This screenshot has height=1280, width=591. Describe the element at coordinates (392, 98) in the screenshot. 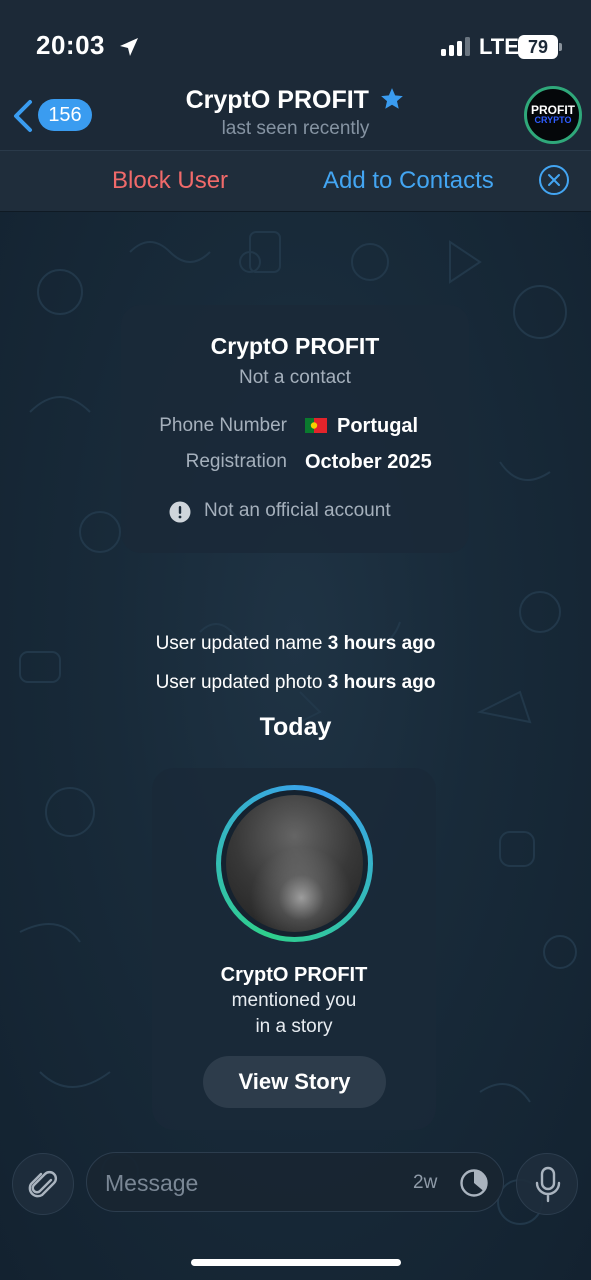

I see `star-icon` at that location.